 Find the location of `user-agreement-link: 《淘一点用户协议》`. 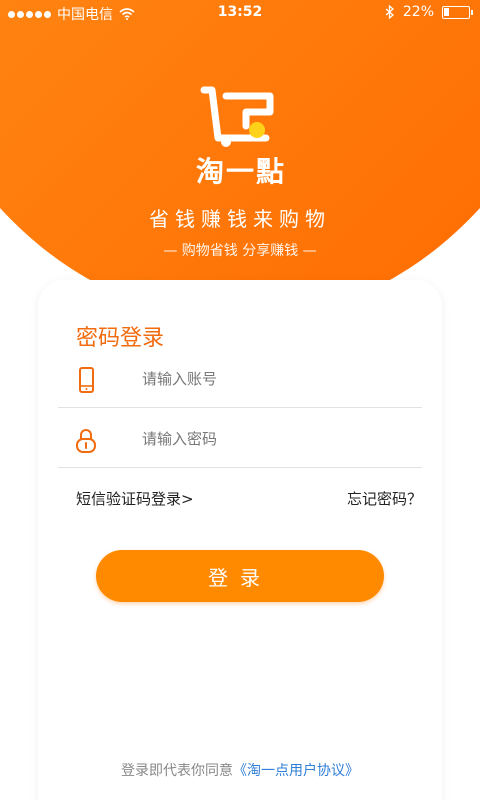

user-agreement-link: 《淘一点用户协议》 is located at coordinates (296, 771).